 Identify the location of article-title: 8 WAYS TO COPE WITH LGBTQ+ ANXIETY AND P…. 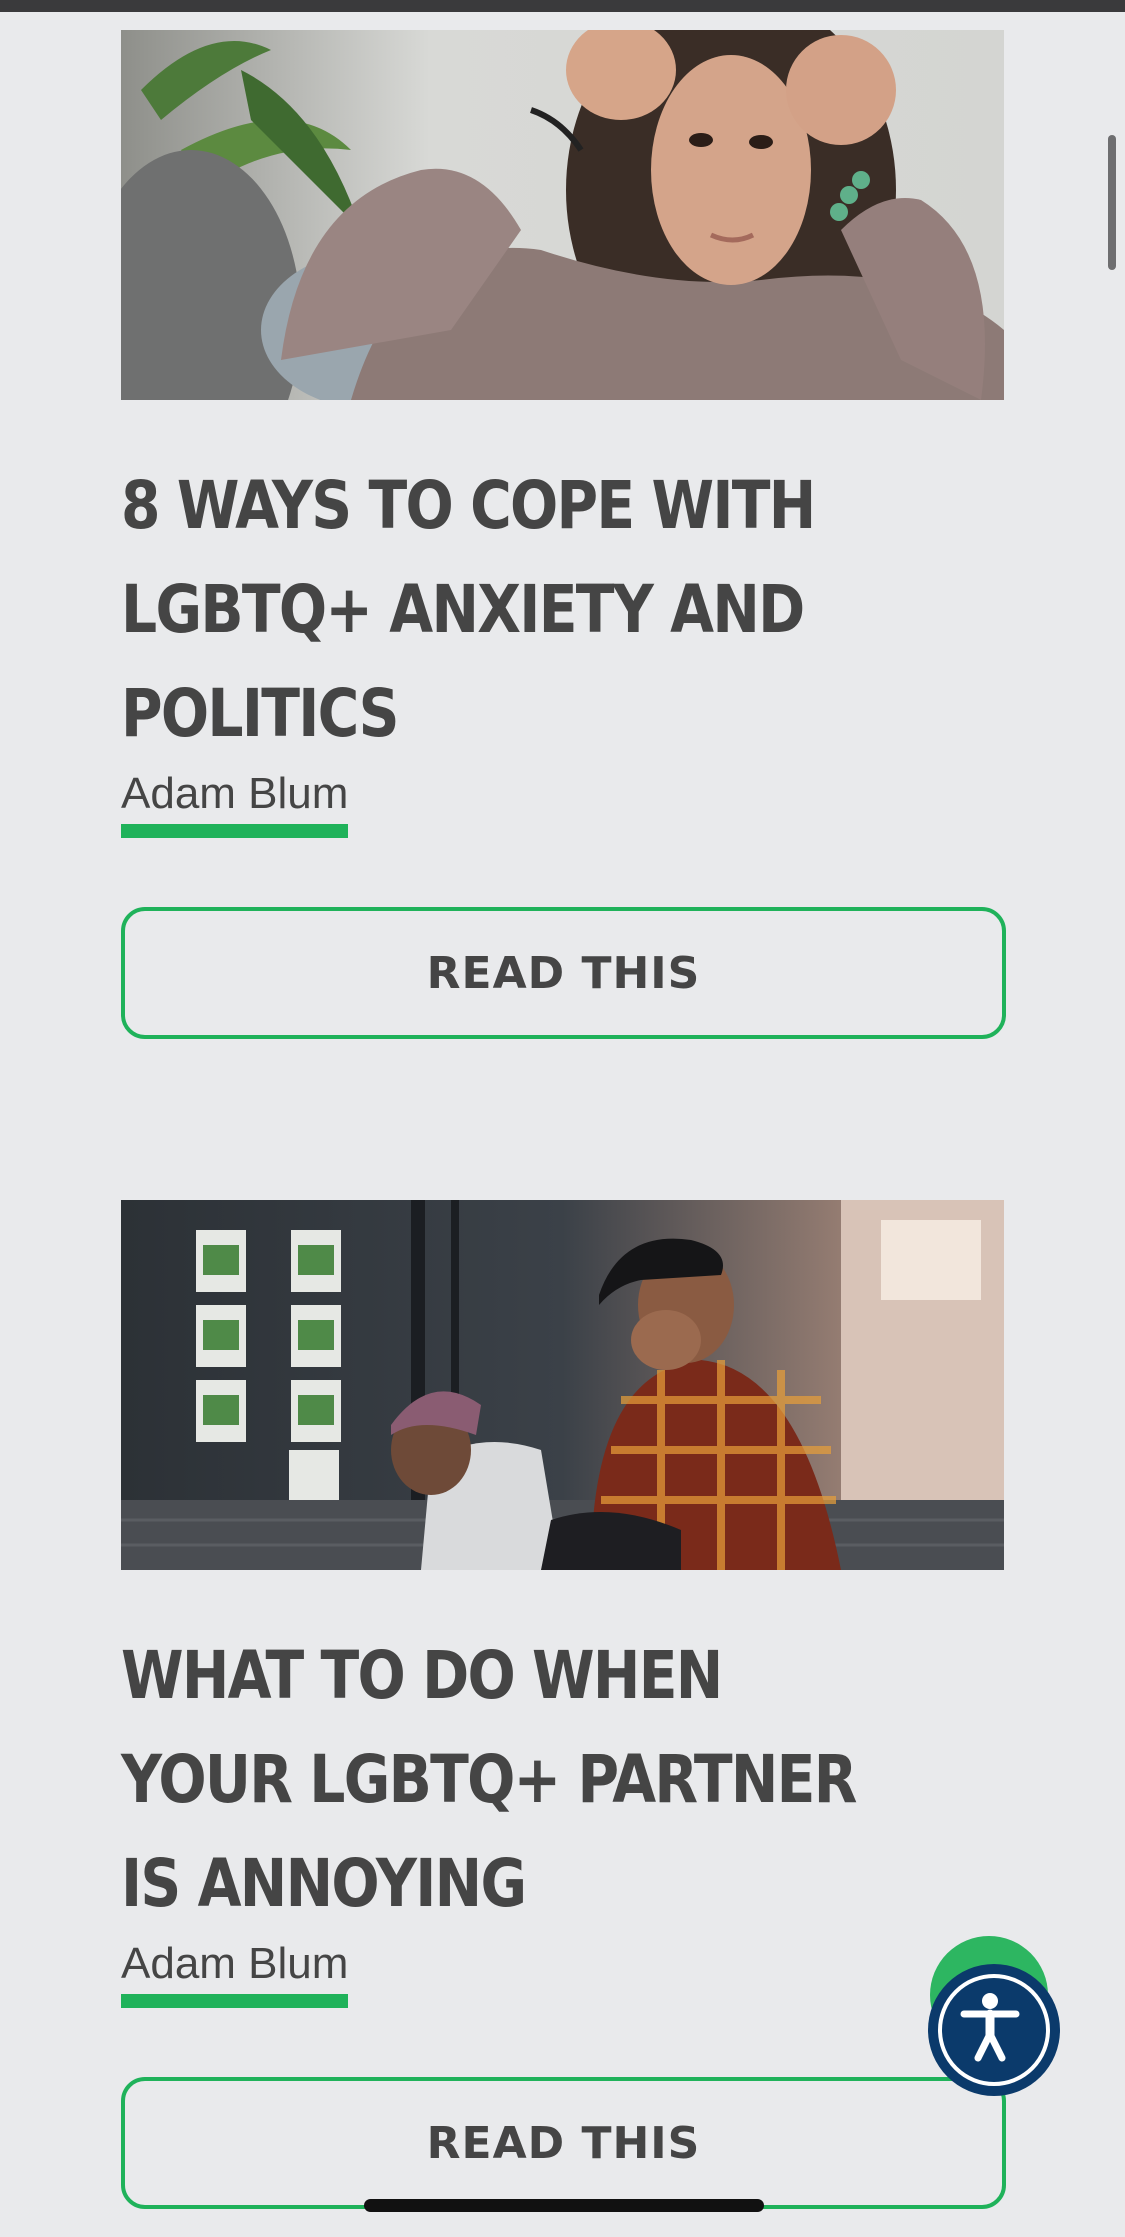
(508, 610).